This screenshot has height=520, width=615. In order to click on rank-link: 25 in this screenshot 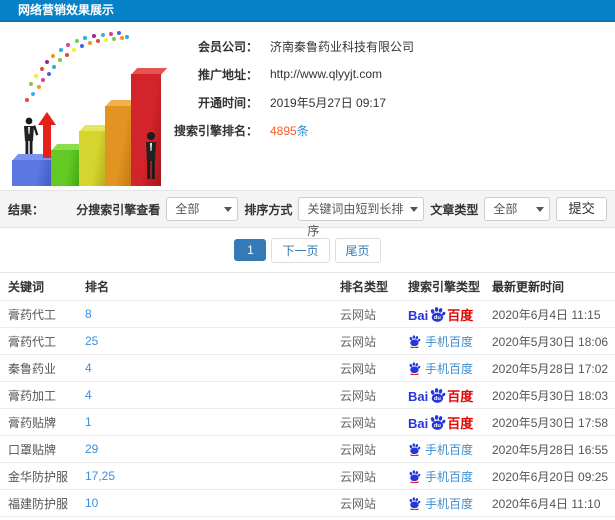, I will do `click(91, 341)`.